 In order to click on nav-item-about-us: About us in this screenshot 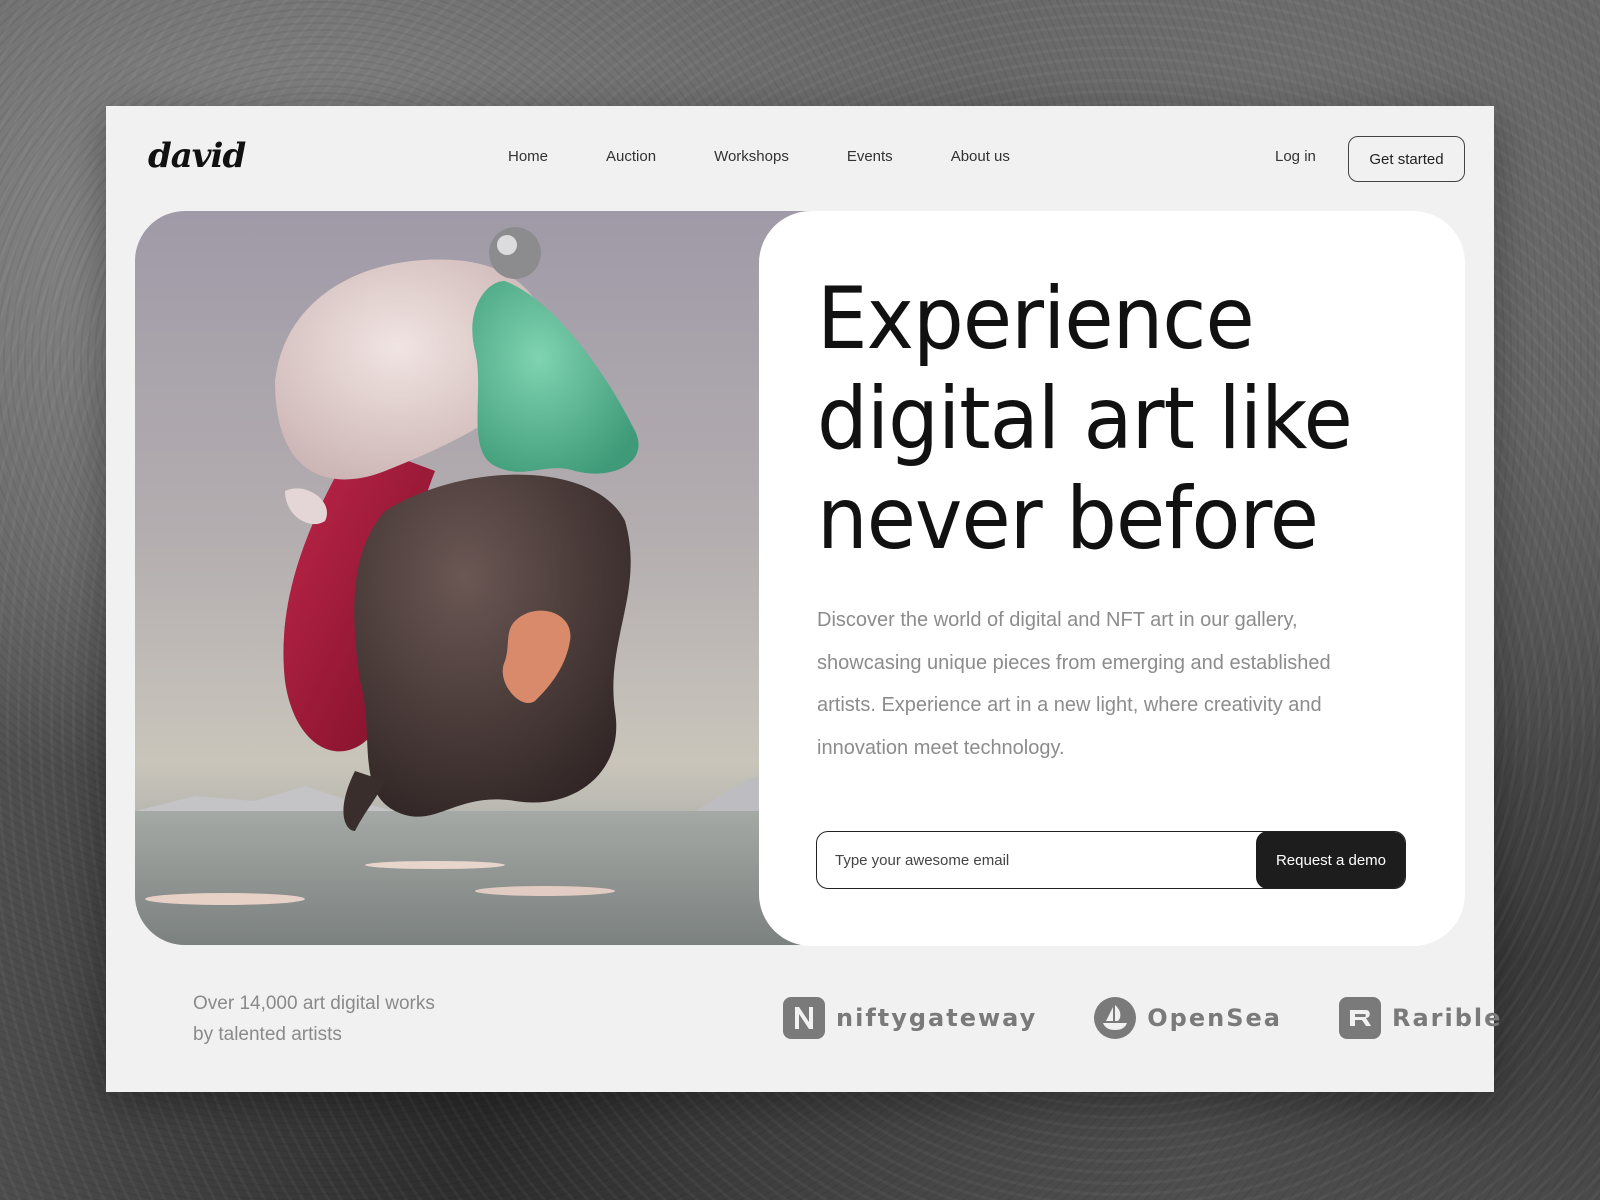, I will do `click(980, 156)`.